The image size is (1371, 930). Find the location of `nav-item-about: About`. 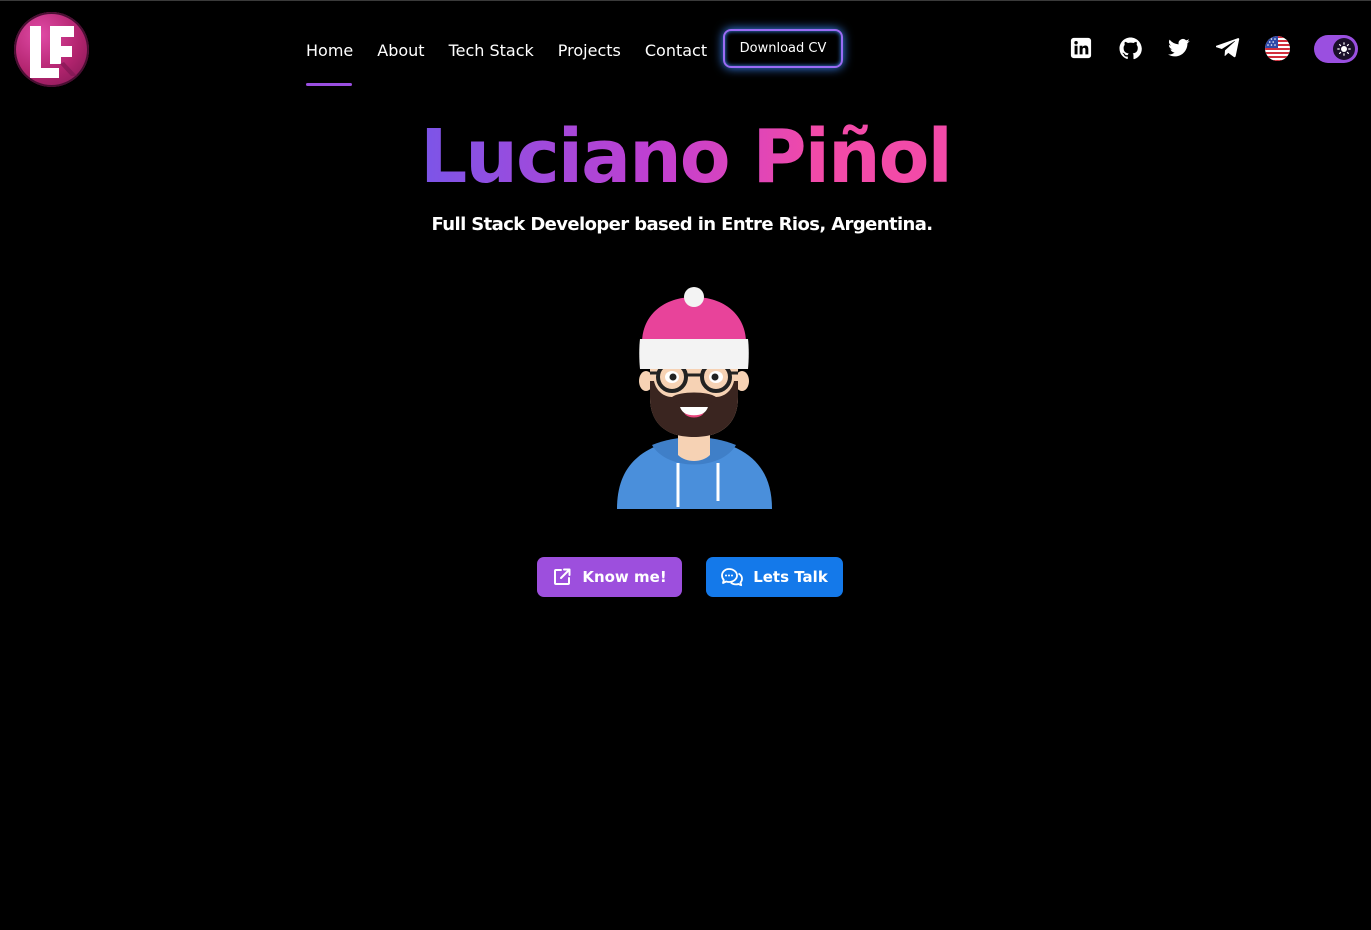

nav-item-about: About is located at coordinates (400, 50).